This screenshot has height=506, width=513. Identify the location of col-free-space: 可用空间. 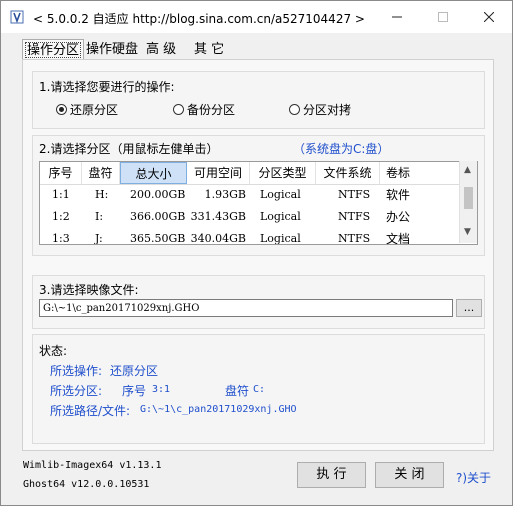
(218, 173).